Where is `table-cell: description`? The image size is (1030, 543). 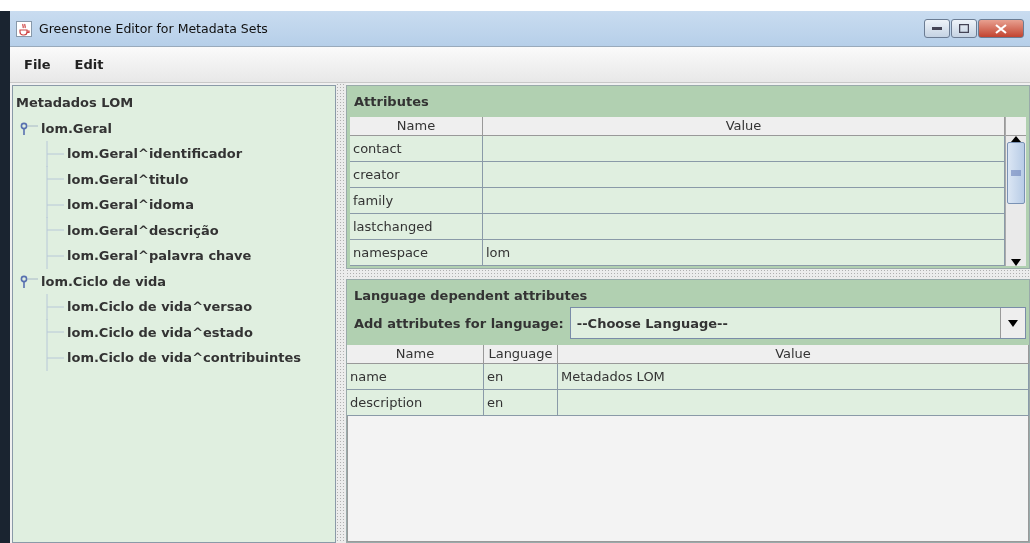
table-cell: description is located at coordinates (415, 403).